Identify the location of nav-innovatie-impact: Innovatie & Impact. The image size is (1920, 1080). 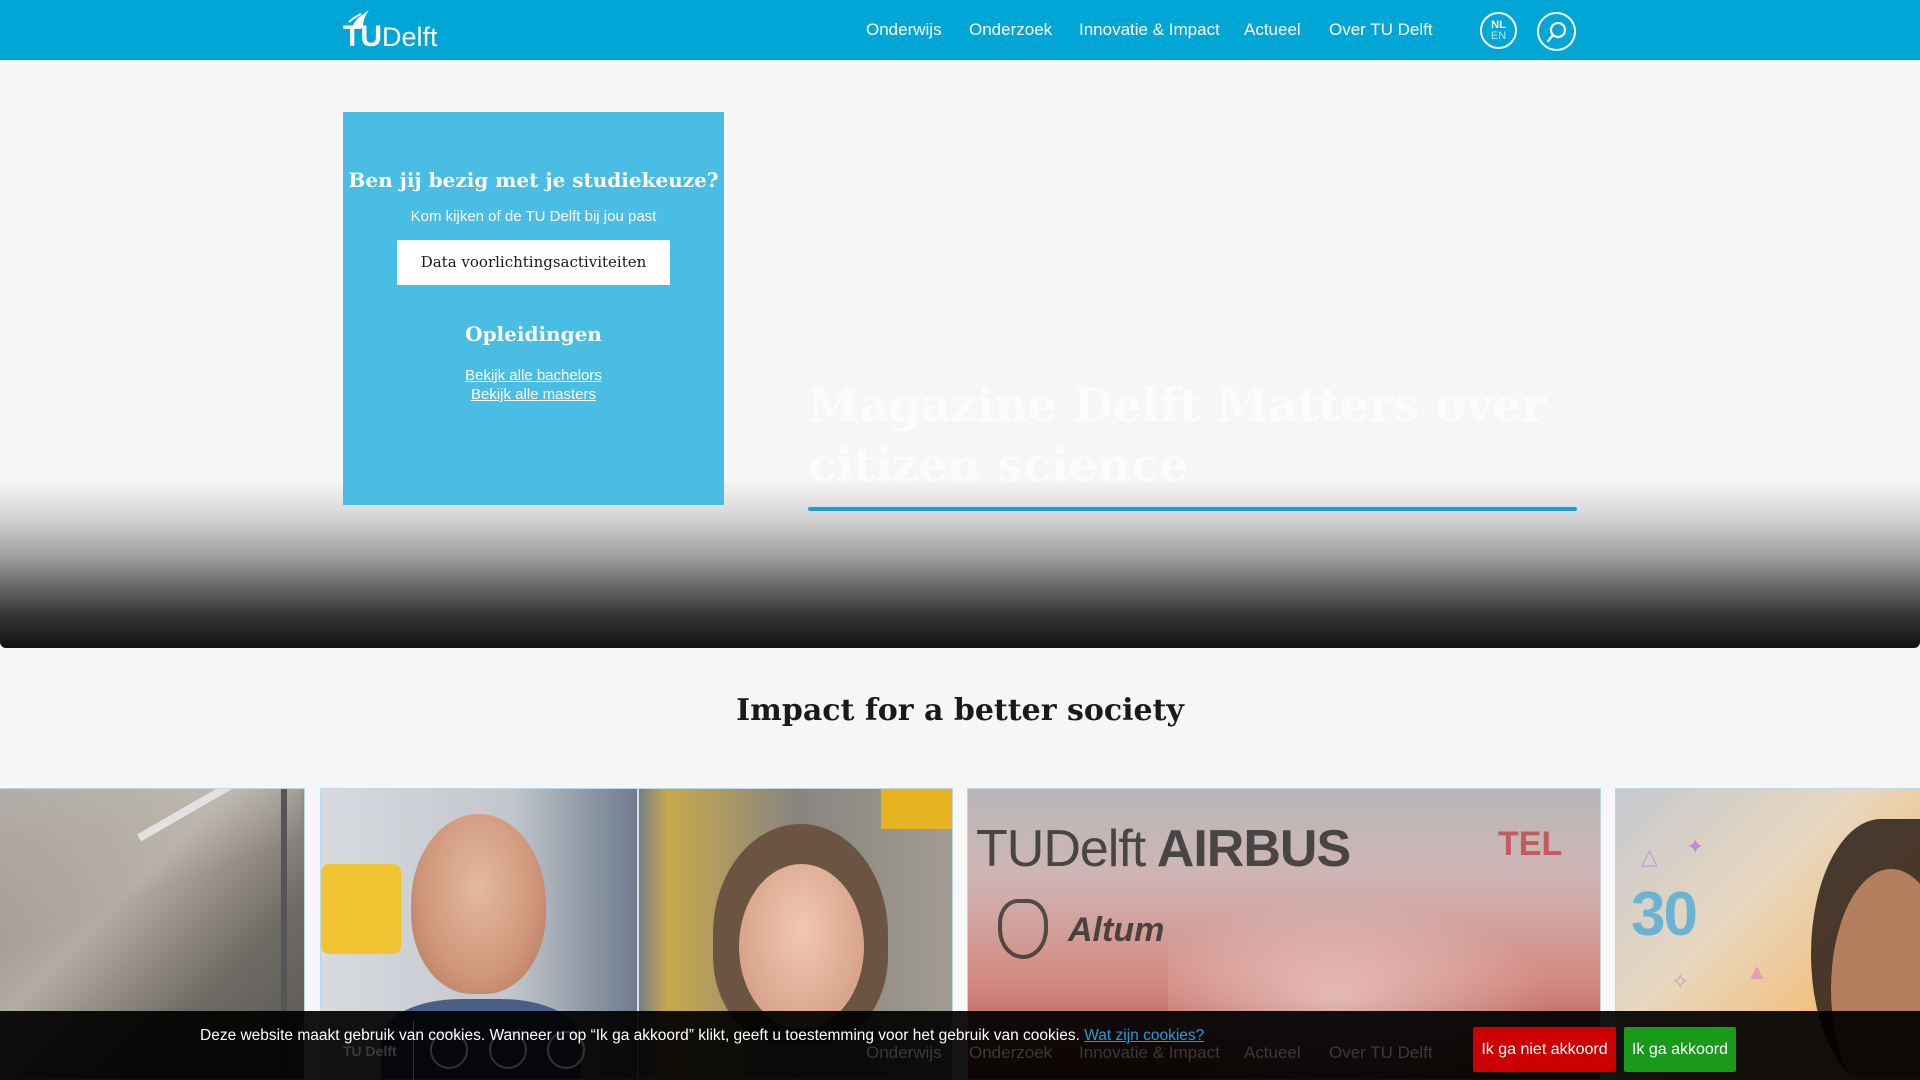
(1149, 30).